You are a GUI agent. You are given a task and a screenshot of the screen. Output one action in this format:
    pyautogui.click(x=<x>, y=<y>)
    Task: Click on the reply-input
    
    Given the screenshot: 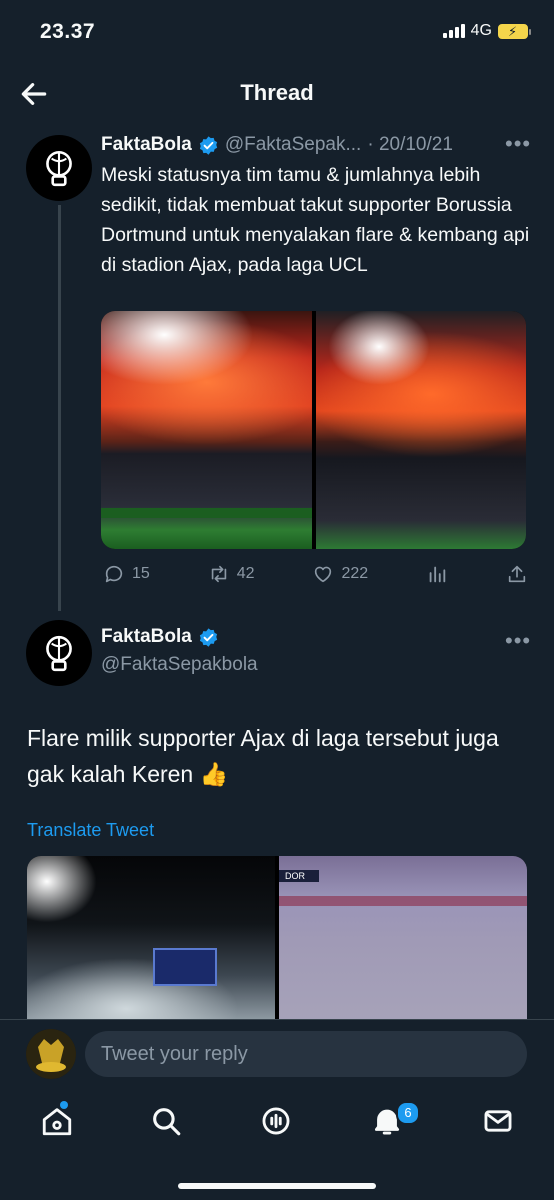 What is the action you would take?
    pyautogui.click(x=306, y=1054)
    